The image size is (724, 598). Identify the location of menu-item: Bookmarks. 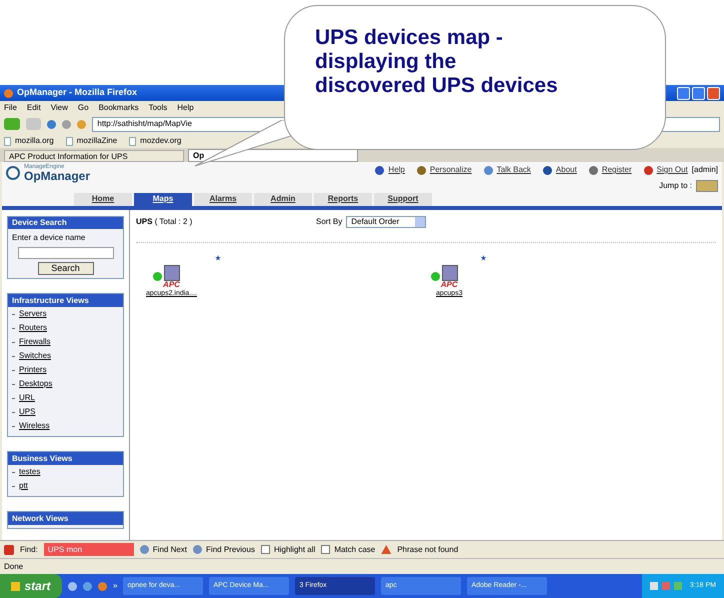
(118, 108).